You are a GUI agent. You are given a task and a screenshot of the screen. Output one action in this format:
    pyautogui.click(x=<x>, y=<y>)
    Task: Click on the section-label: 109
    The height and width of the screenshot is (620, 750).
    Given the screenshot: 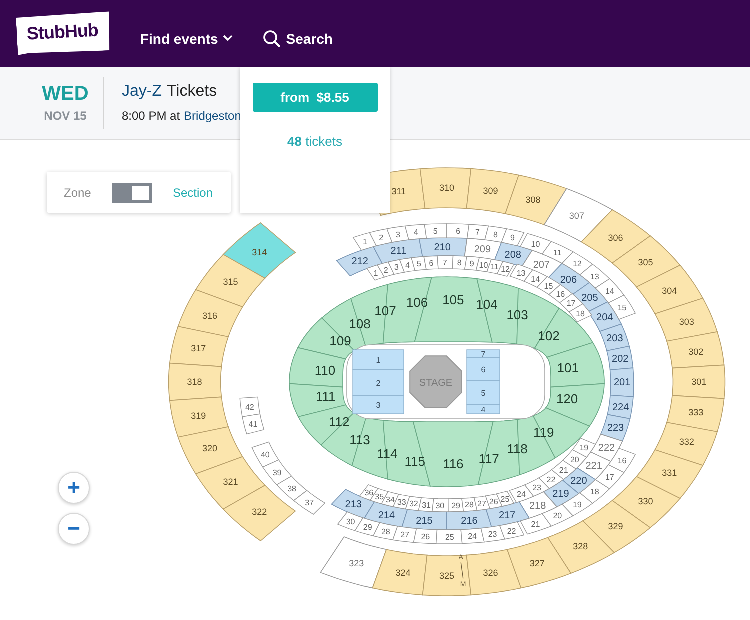 What is the action you would take?
    pyautogui.click(x=341, y=341)
    